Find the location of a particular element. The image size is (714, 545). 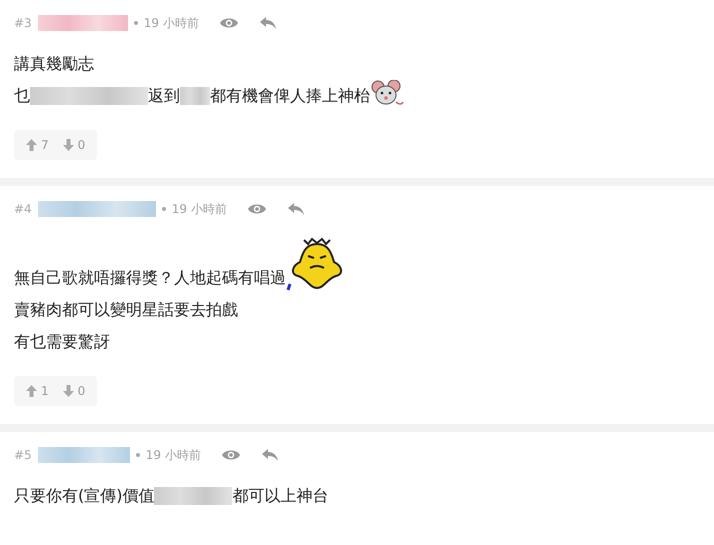

comment-text: 有乜需要驚訝 is located at coordinates (62, 342).